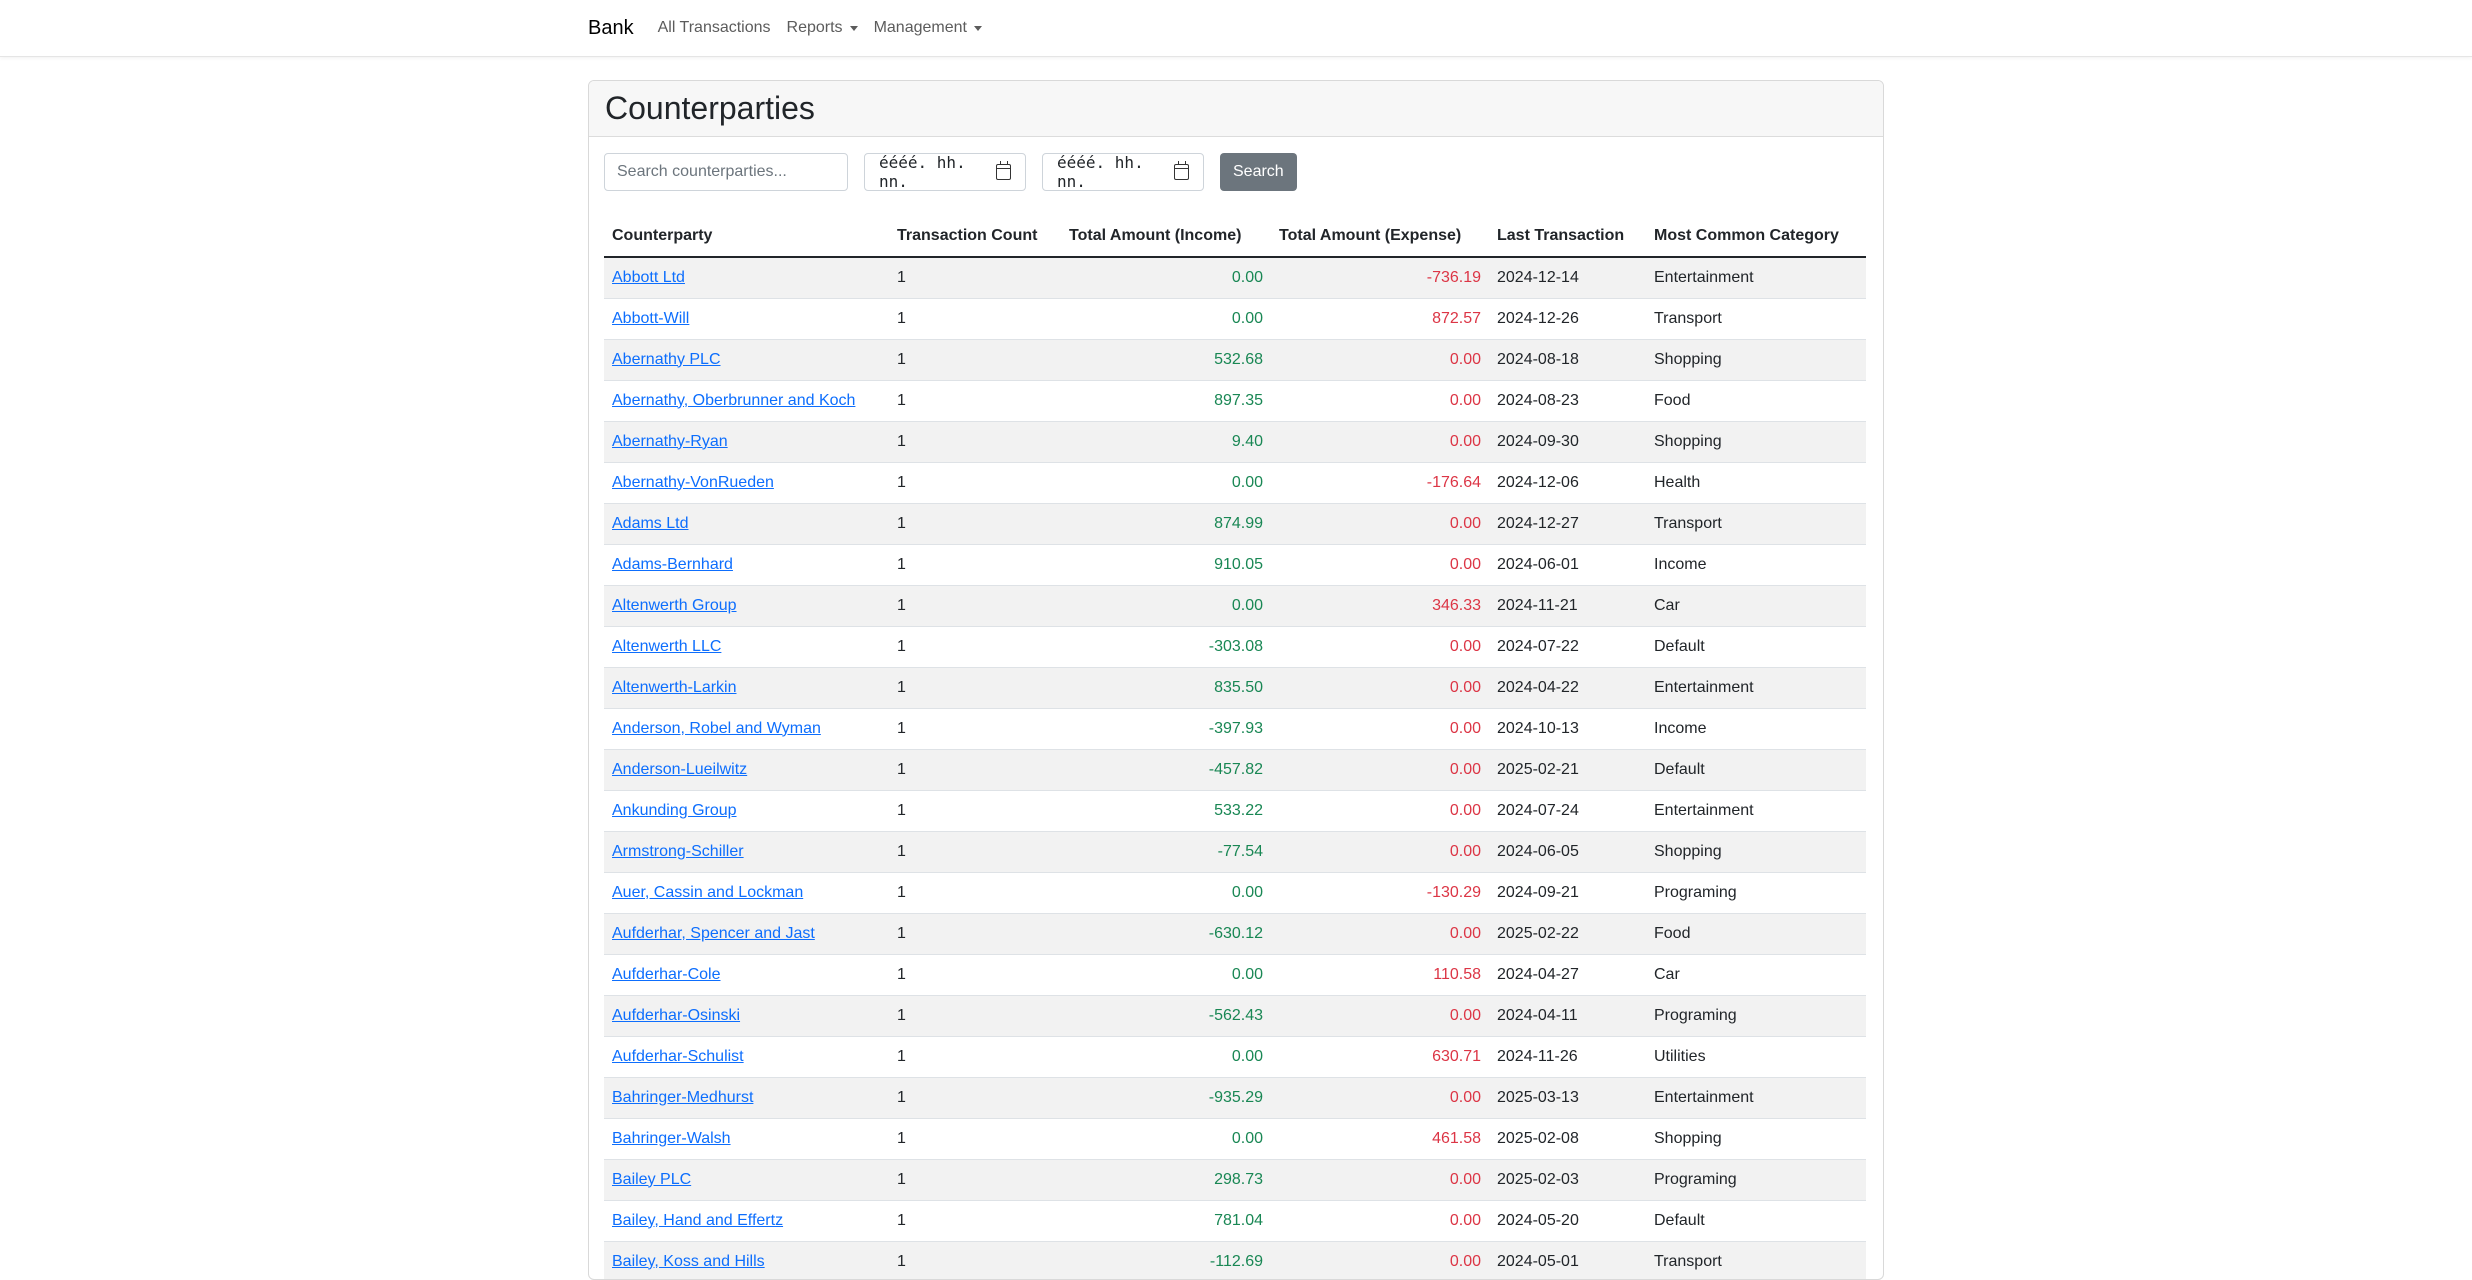 This screenshot has height=1280, width=2472. Describe the element at coordinates (1380, 606) in the screenshot. I see `expense-amount-cell: 346.33` at that location.